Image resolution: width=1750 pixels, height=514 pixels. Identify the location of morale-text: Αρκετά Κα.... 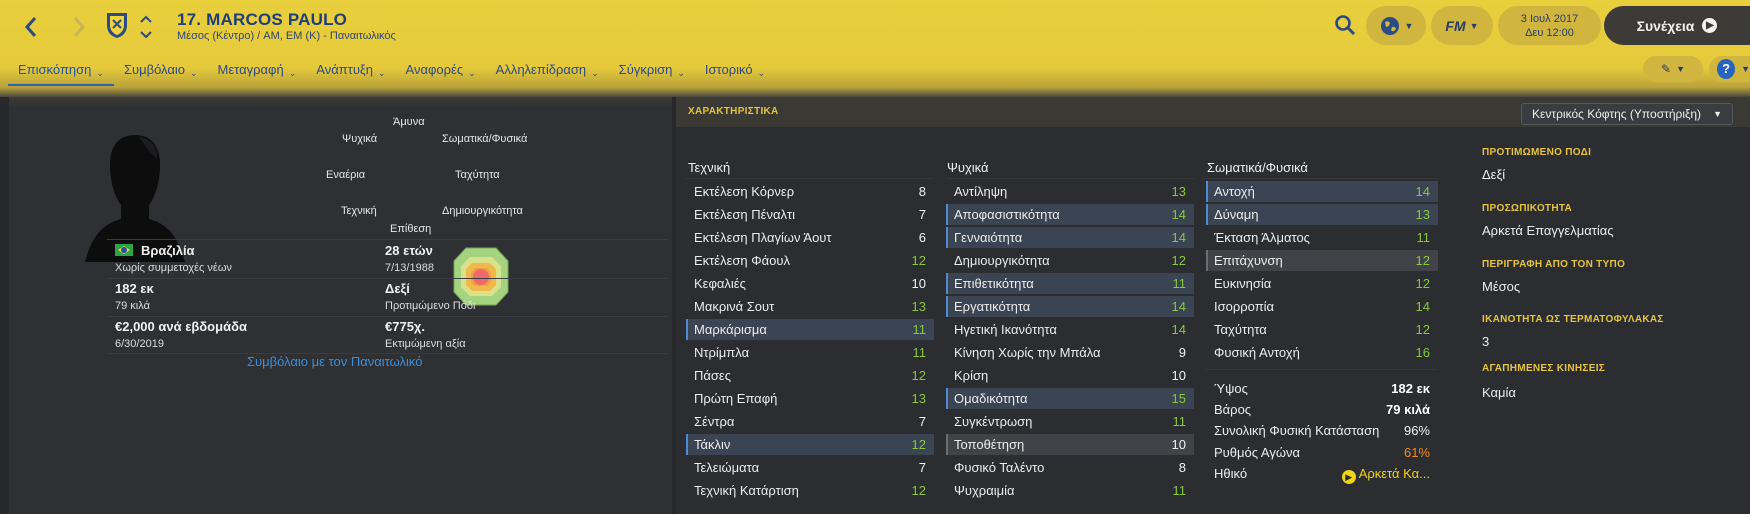
(1394, 473).